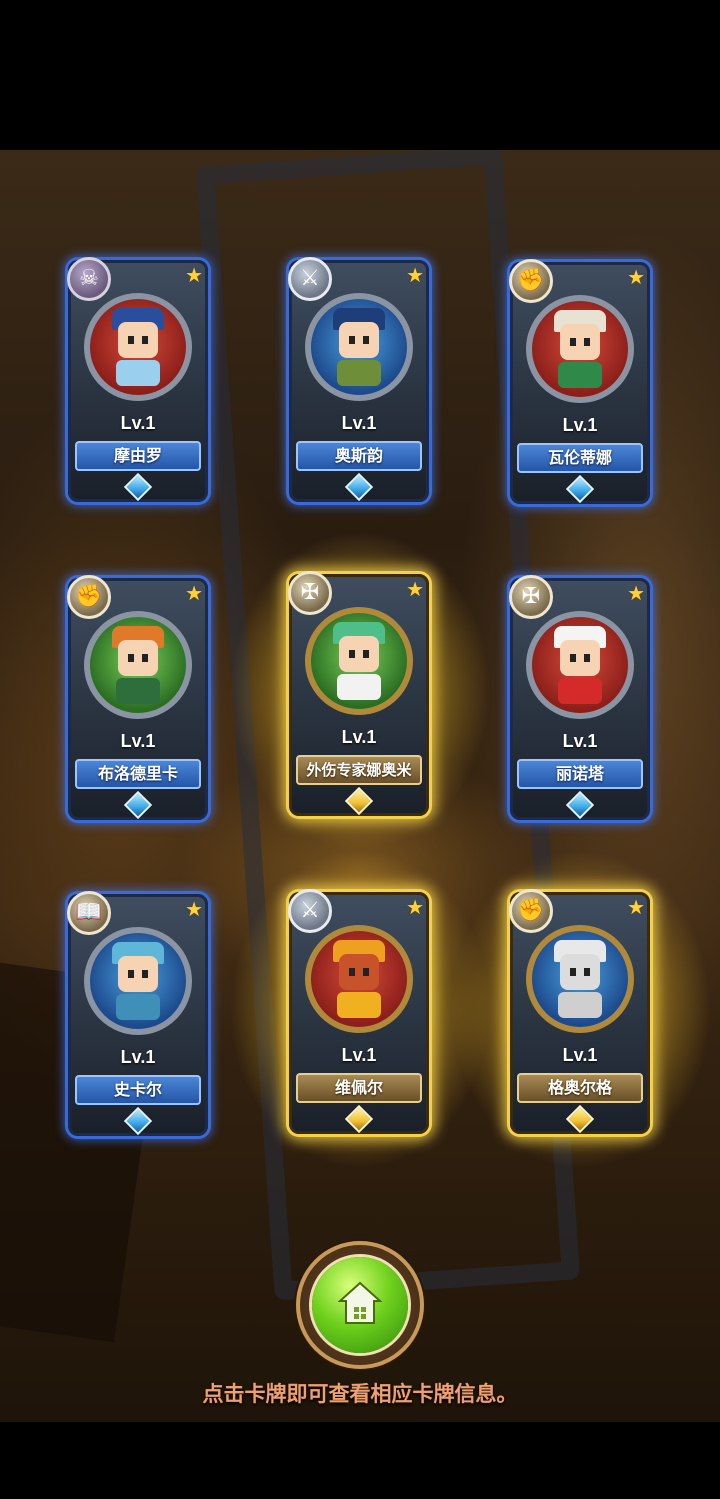  What do you see at coordinates (138, 456) in the screenshot?
I see `hero-name: 摩由罗` at bounding box center [138, 456].